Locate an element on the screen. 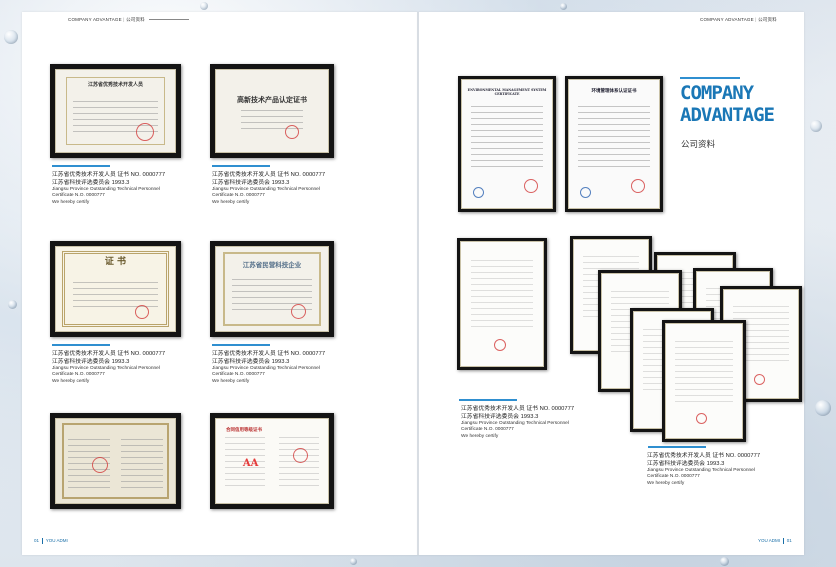  page-title: COMPANY ADVANTAGE is located at coordinates (727, 104).